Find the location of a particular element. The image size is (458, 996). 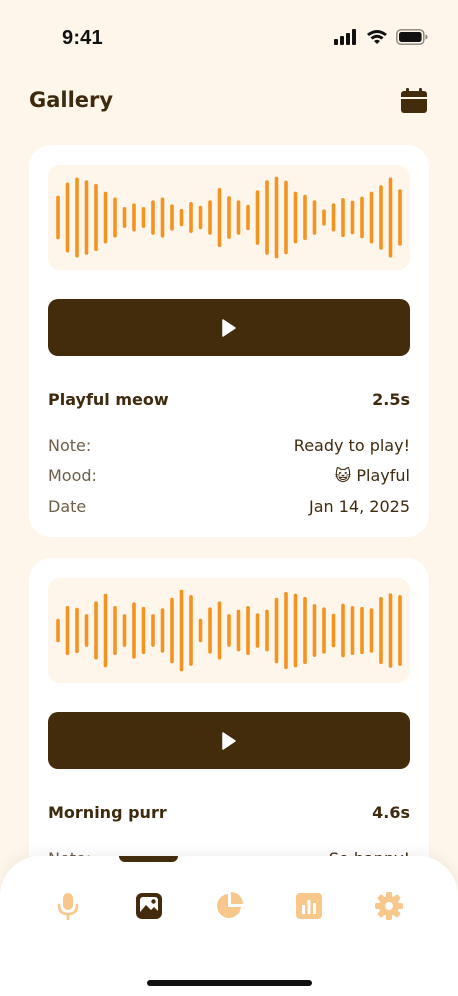

battery-icon is located at coordinates (412, 37).